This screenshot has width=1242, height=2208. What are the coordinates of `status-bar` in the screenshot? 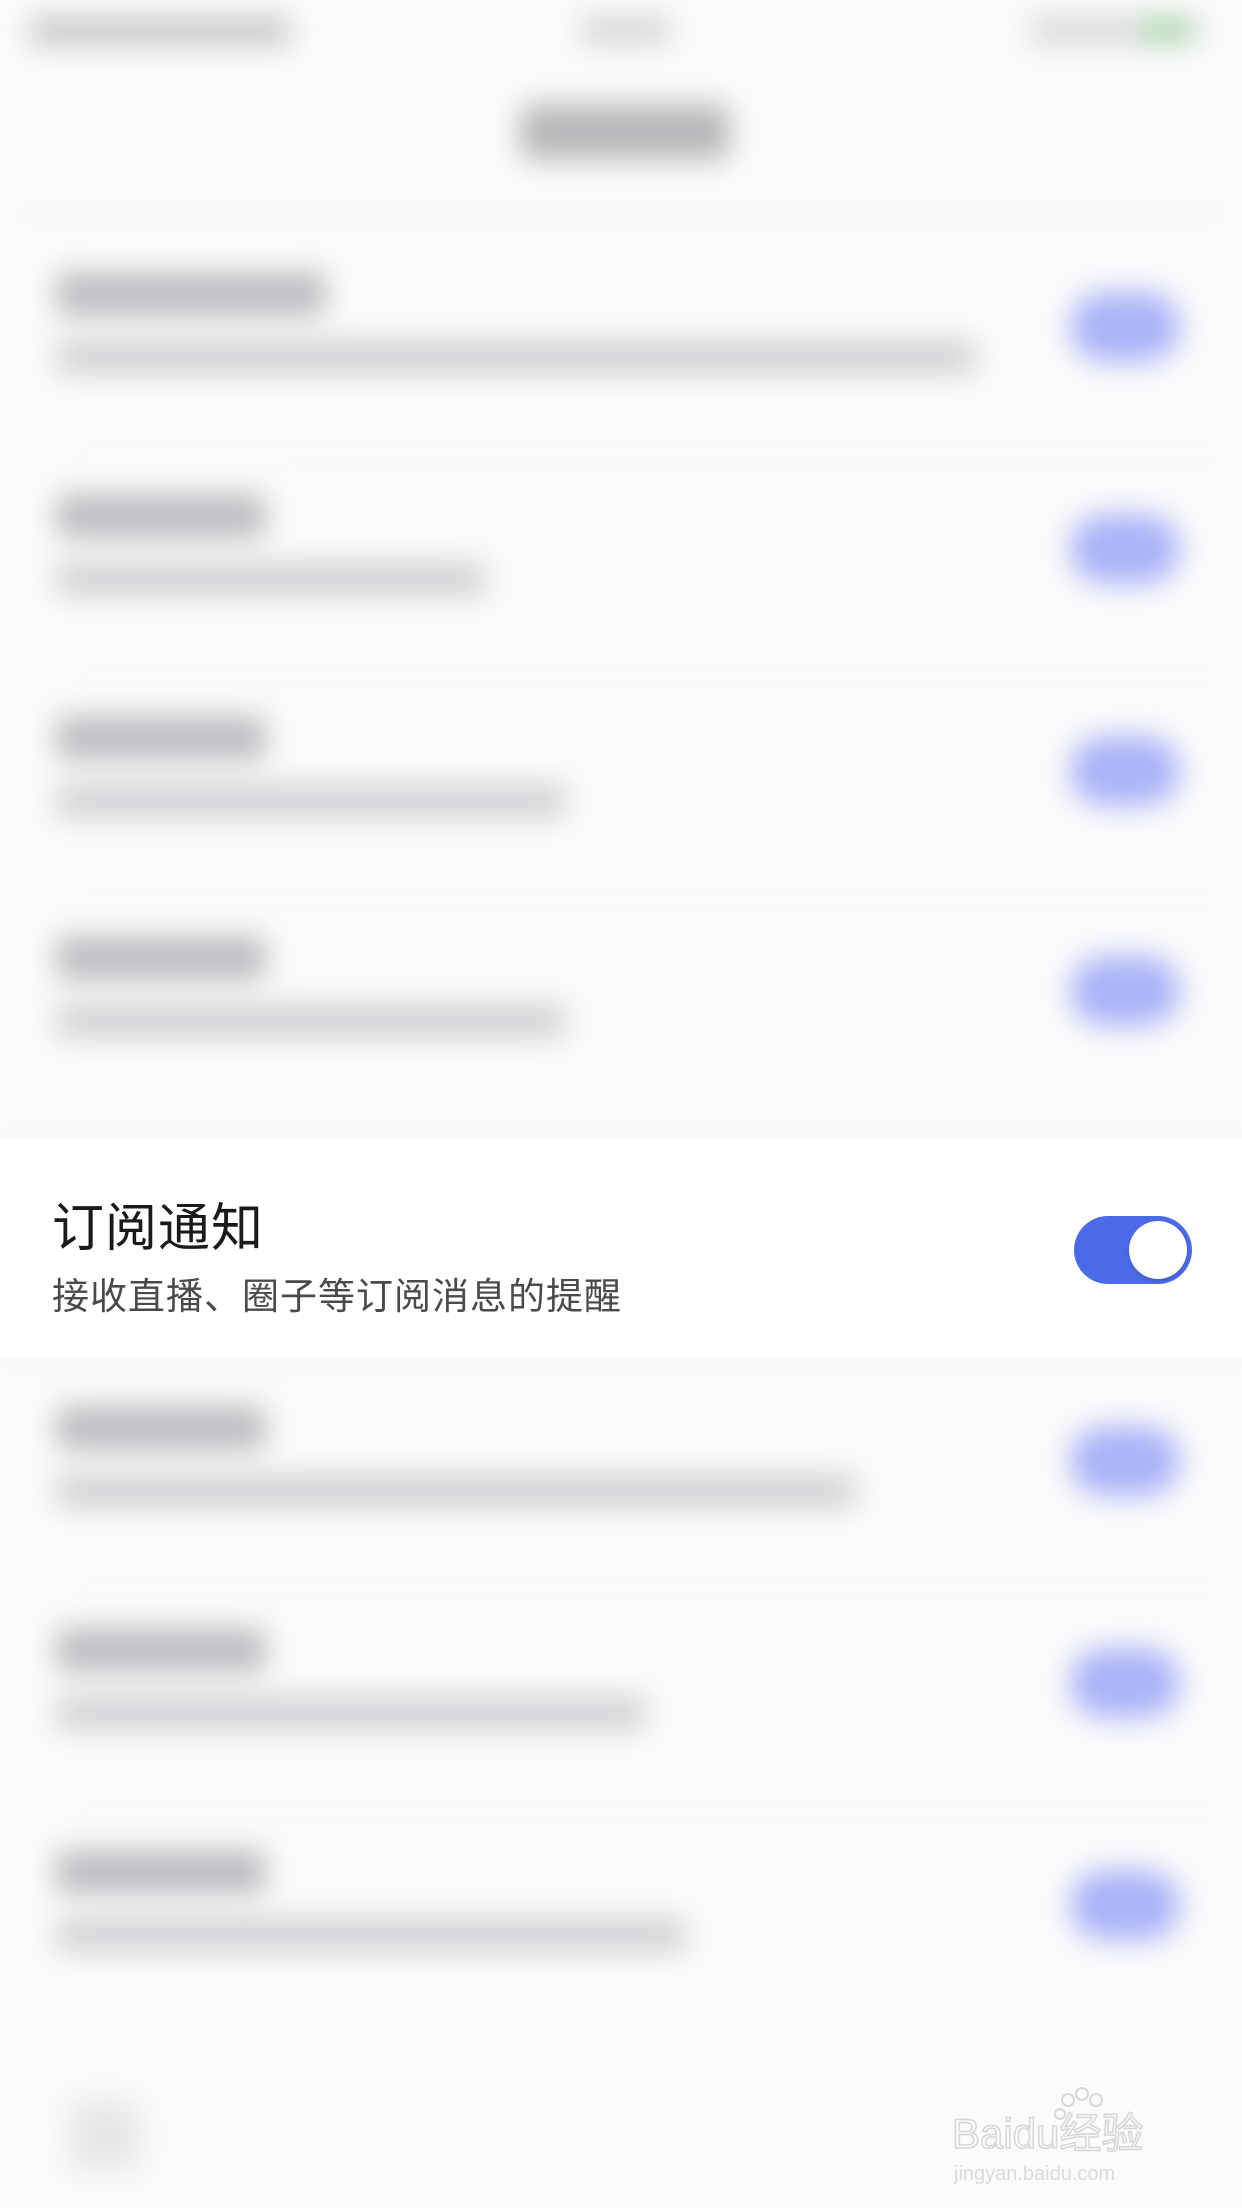 It's located at (621, 32).